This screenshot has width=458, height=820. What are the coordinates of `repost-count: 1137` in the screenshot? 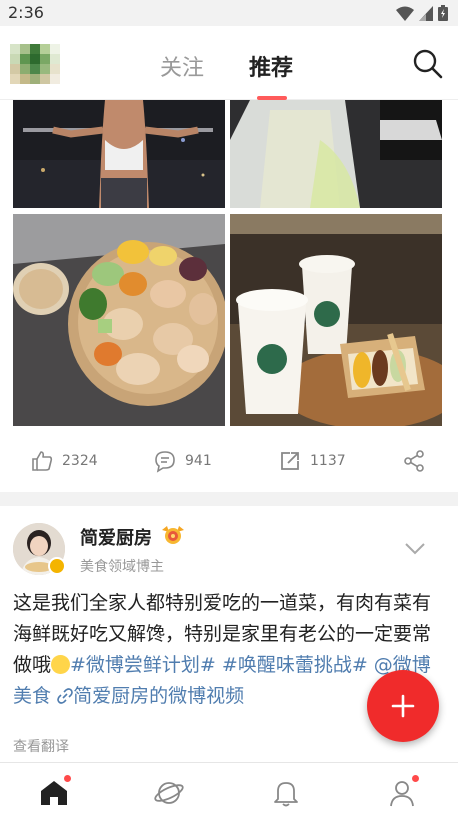 It's located at (328, 461).